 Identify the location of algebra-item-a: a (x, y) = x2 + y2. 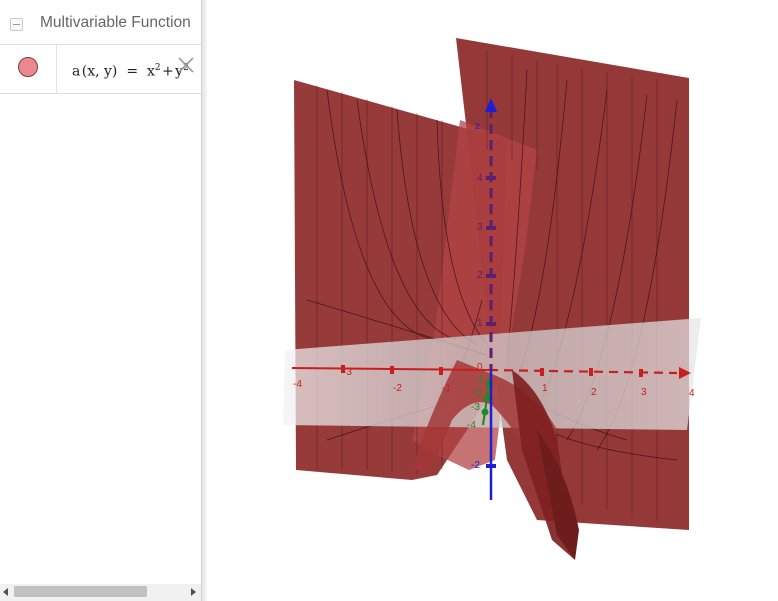
(100, 69).